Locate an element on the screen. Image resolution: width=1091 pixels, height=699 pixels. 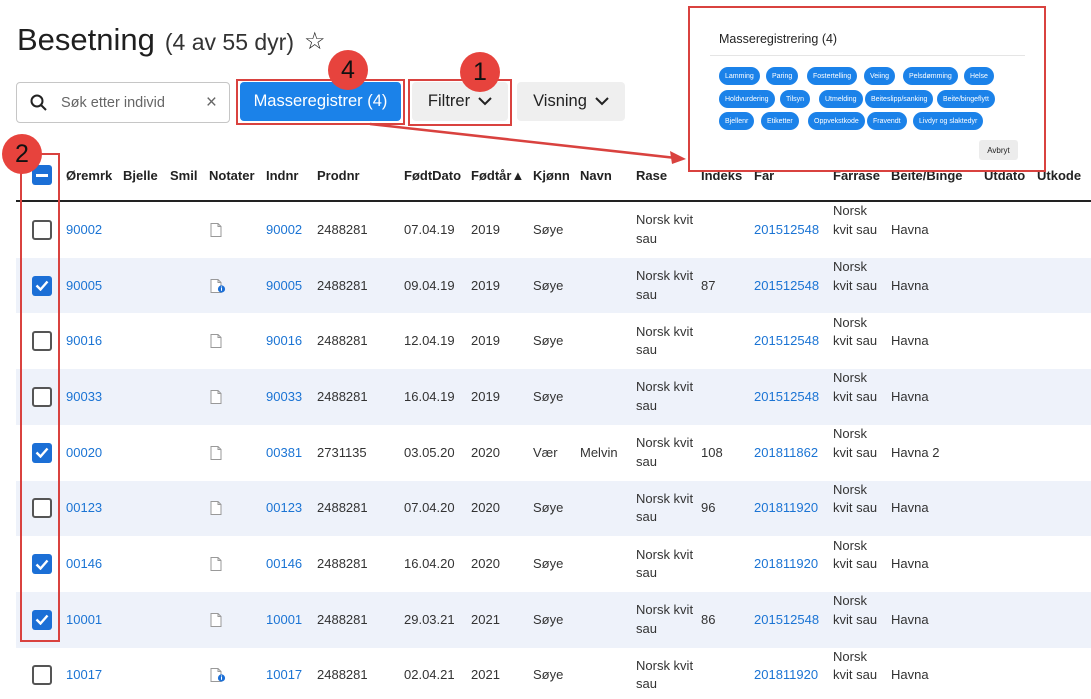
ear-tag-link: 90033 is located at coordinates (84, 396).